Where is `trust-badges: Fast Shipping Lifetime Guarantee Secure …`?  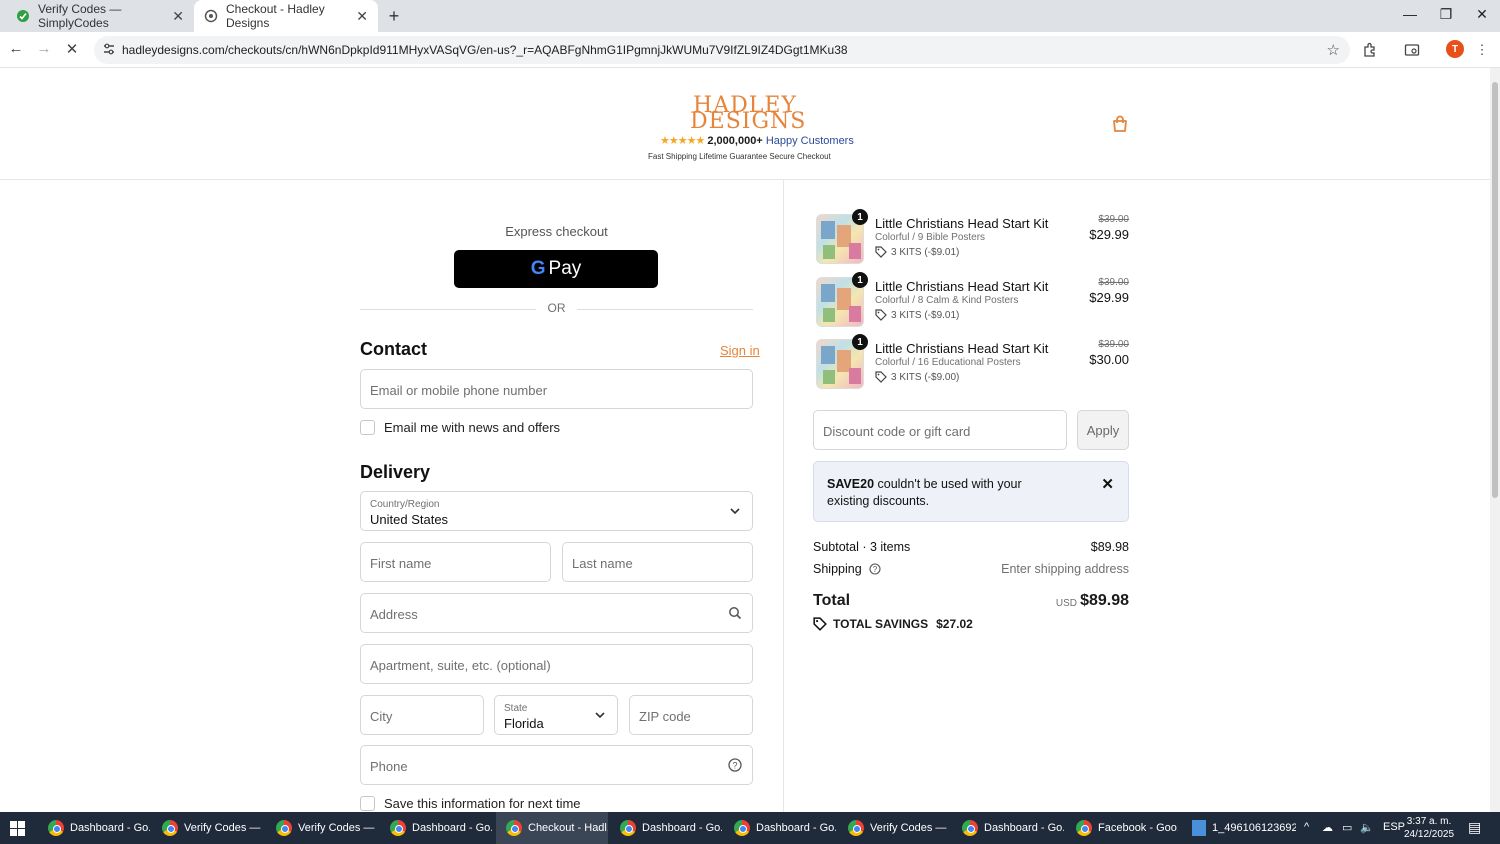
trust-badges: Fast Shipping Lifetime Guarantee Secure … is located at coordinates (739, 156).